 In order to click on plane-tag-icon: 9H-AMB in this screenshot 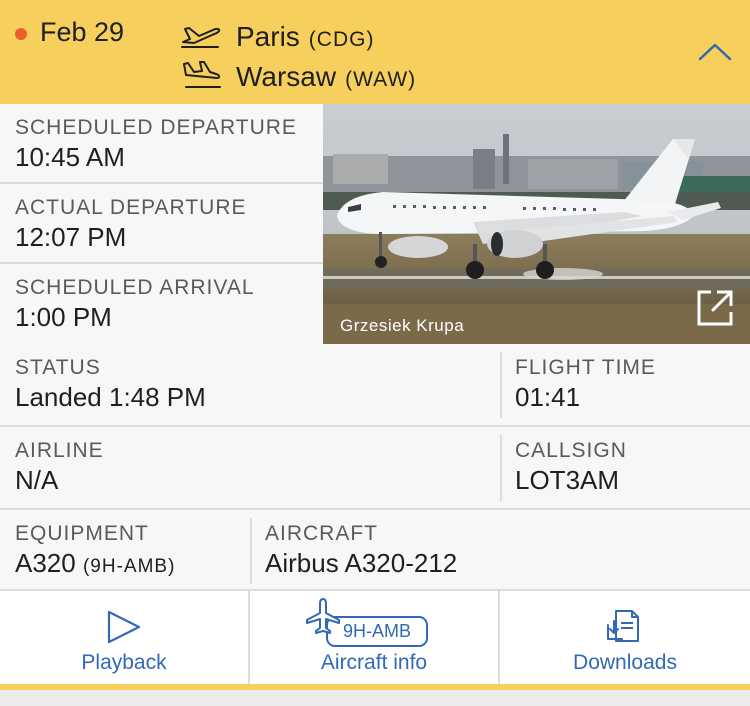, I will do `click(367, 622)`.